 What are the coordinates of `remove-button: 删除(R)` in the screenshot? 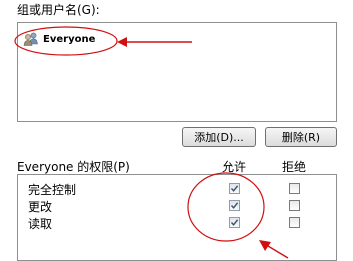 It's located at (301, 137).